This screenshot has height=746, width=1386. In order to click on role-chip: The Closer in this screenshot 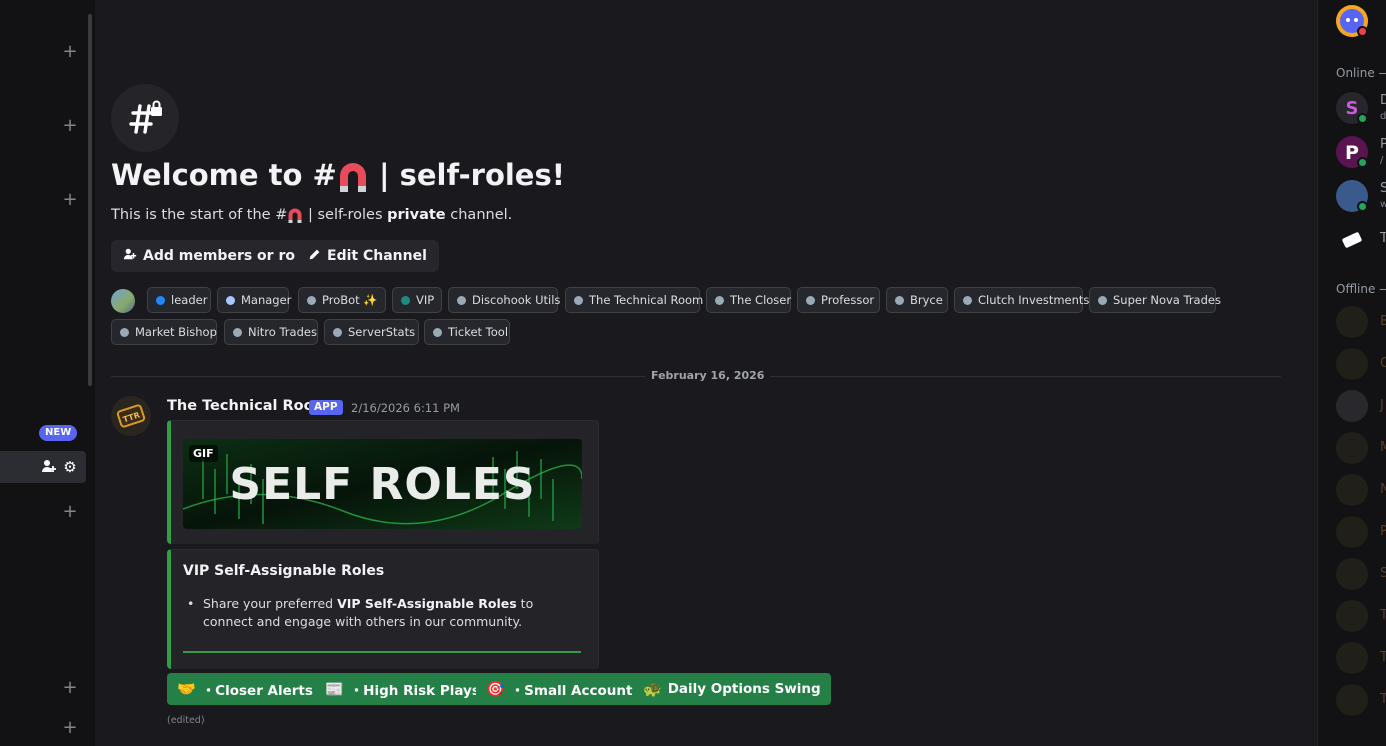, I will do `click(748, 300)`.